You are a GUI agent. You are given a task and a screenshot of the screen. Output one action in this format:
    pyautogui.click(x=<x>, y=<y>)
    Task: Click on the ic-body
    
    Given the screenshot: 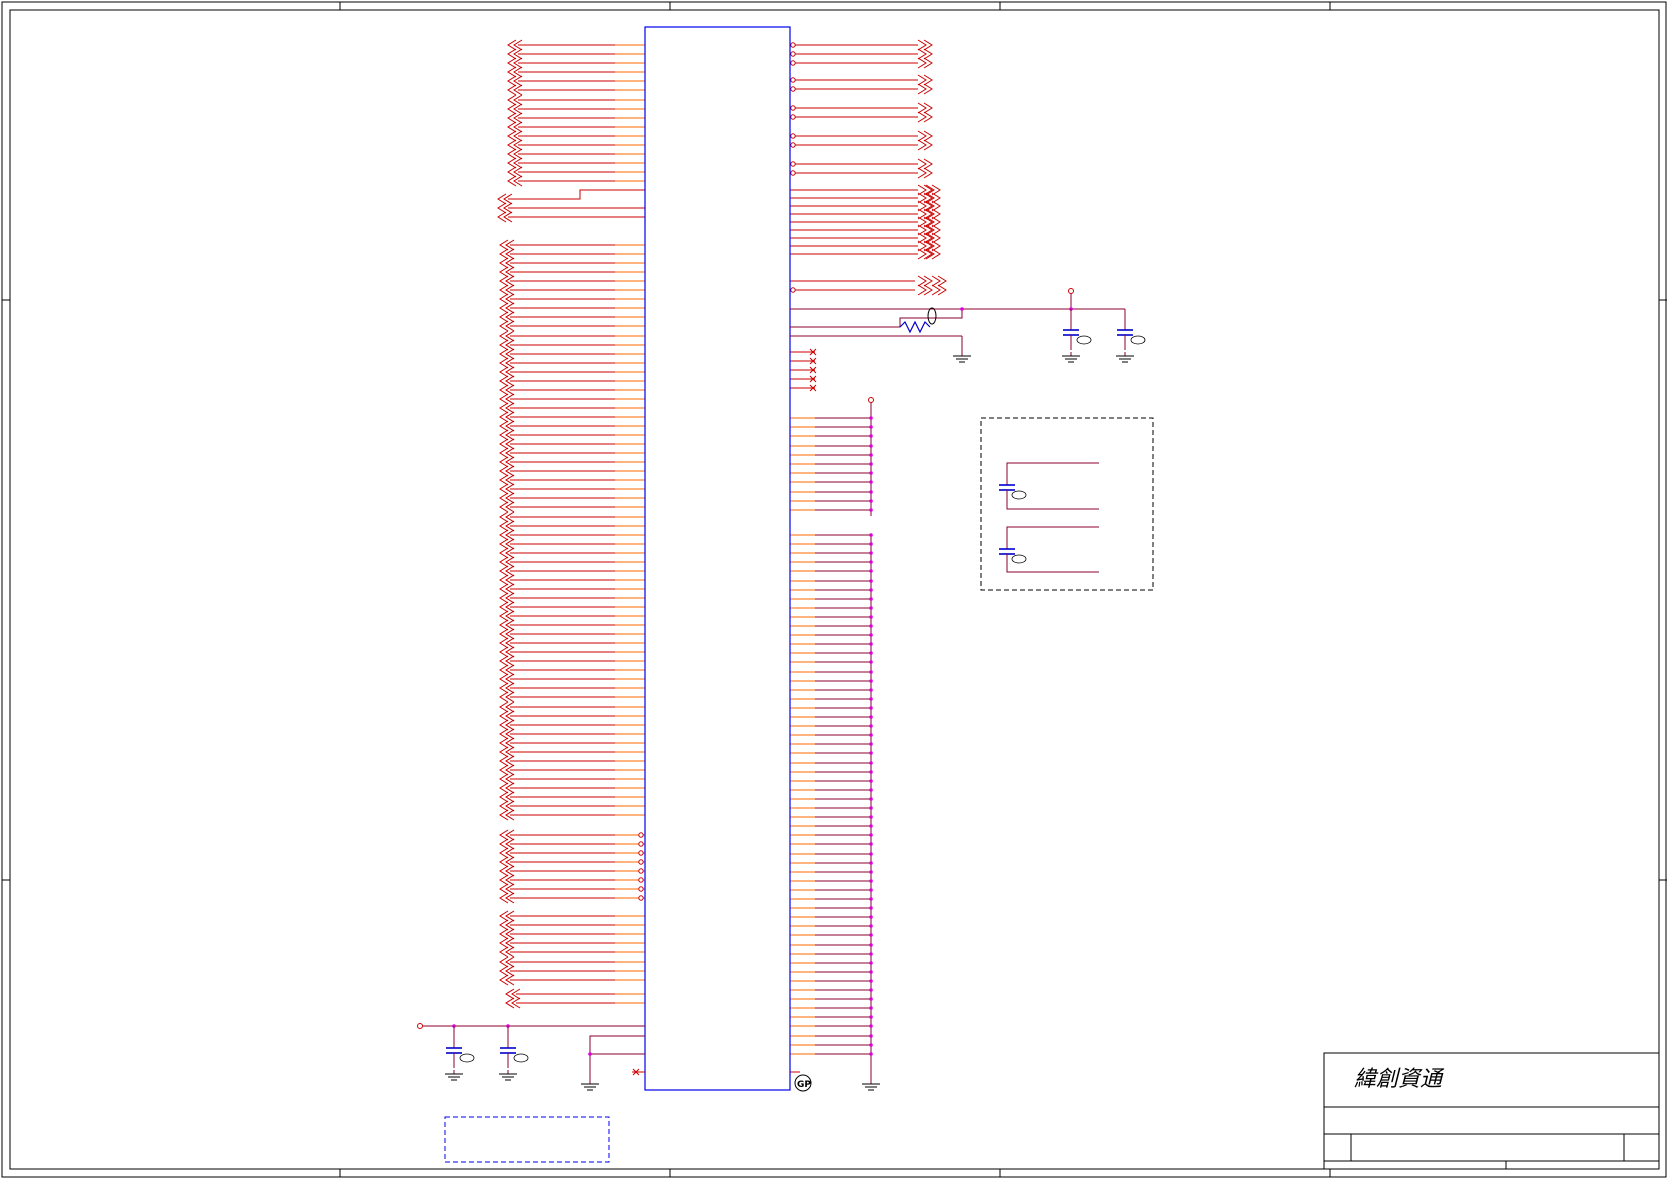 What is the action you would take?
    pyautogui.click(x=717, y=558)
    